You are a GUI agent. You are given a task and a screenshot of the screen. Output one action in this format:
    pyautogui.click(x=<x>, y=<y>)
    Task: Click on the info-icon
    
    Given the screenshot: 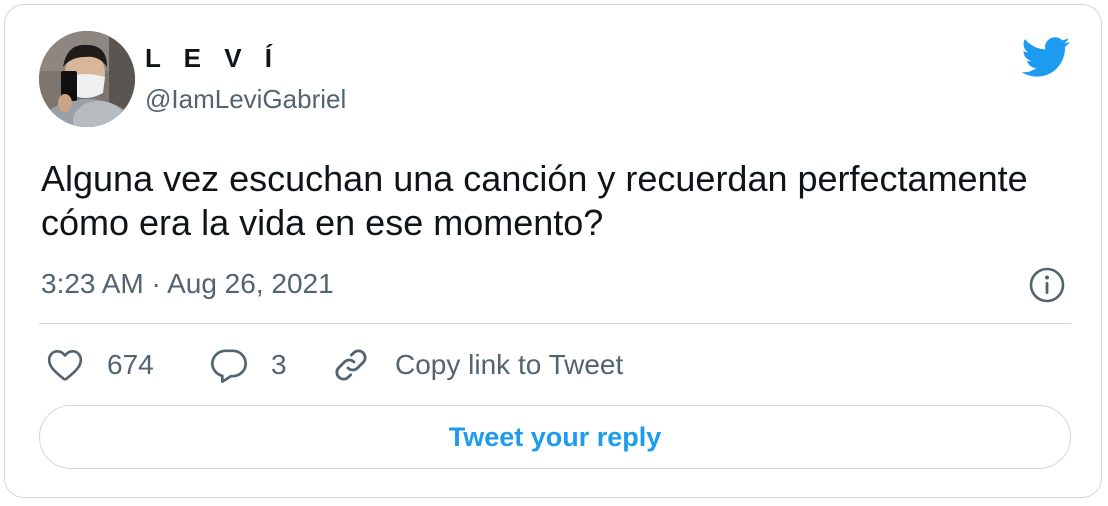 What is the action you would take?
    pyautogui.click(x=1047, y=285)
    